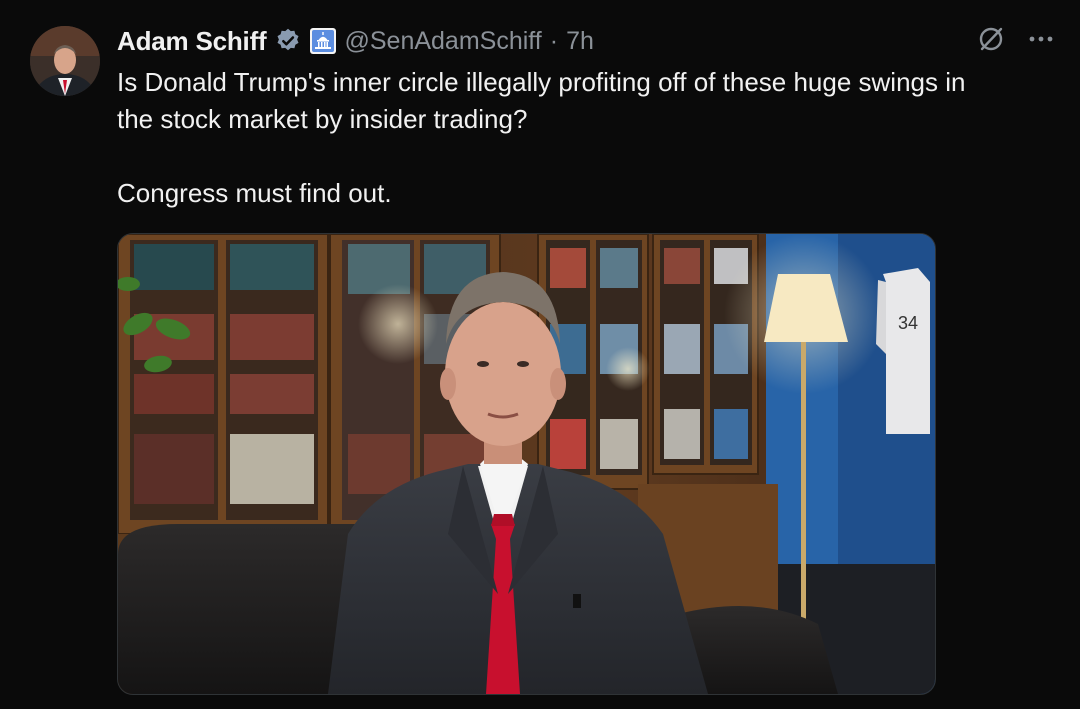  What do you see at coordinates (288, 41) in the screenshot?
I see `verified-badge-icon` at bounding box center [288, 41].